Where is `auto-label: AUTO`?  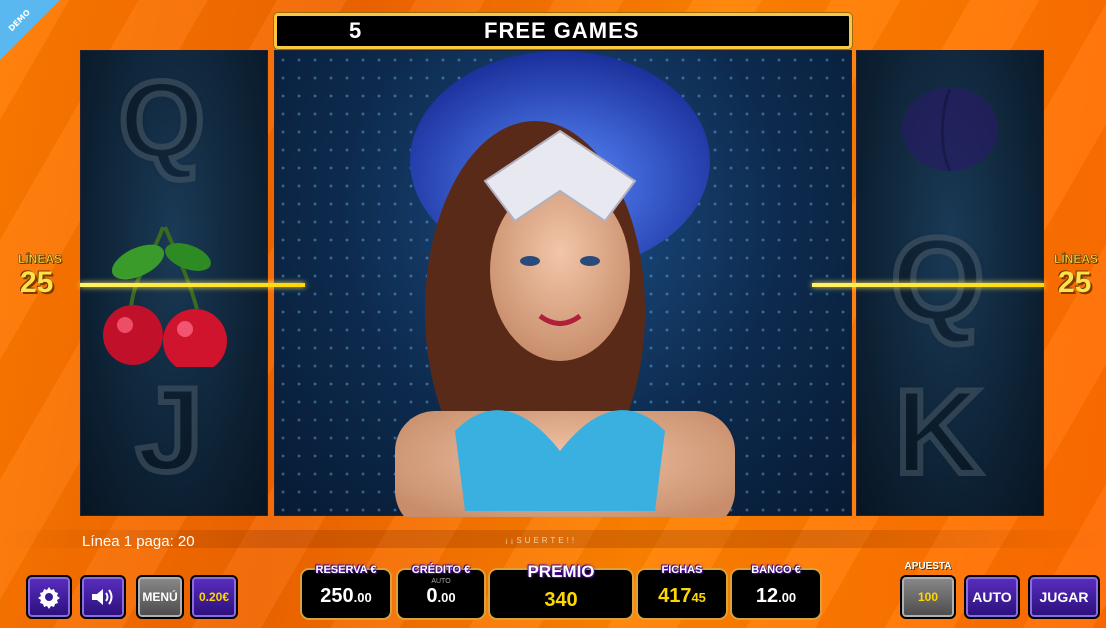 auto-label: AUTO is located at coordinates (992, 597).